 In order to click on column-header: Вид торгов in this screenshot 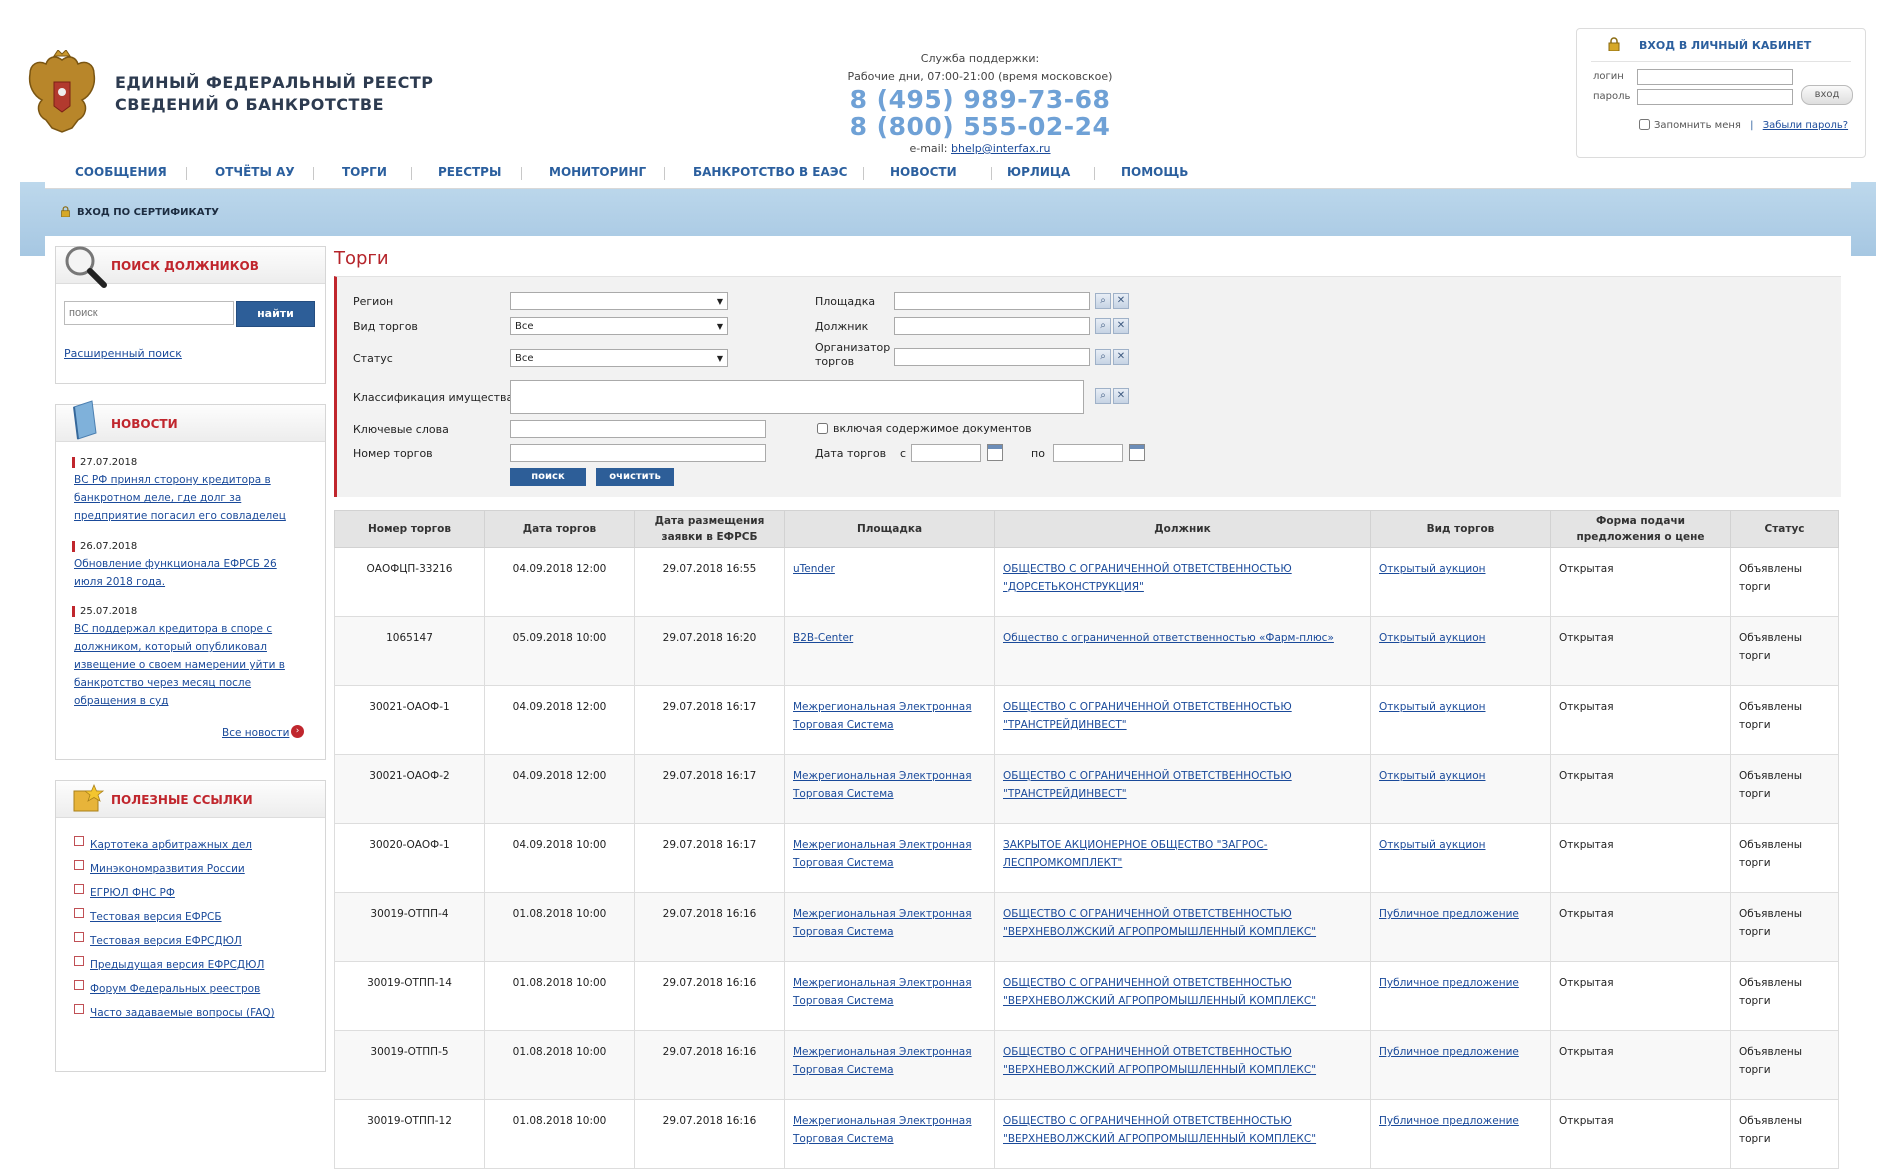, I will do `click(1460, 529)`.